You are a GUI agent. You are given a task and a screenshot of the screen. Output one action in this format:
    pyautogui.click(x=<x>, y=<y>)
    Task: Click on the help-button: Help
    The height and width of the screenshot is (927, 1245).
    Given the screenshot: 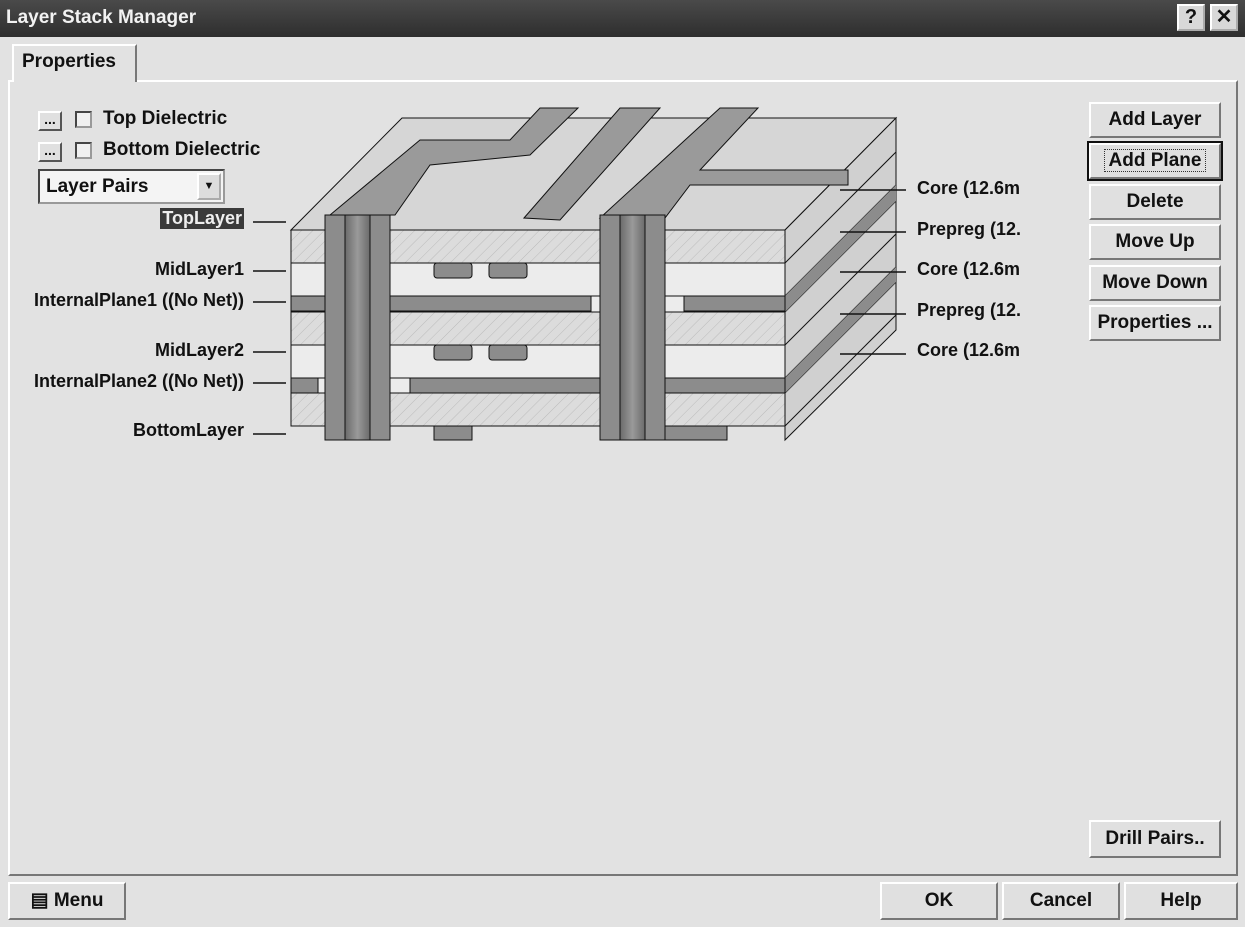 What is the action you would take?
    pyautogui.click(x=1181, y=901)
    